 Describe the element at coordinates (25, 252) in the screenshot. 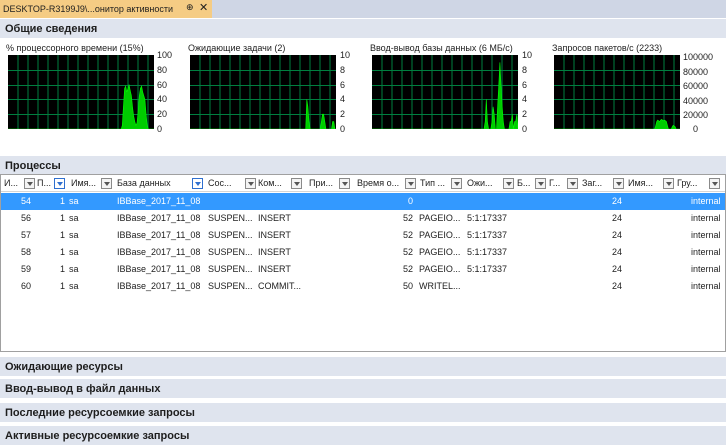

I see `cell--0: 58` at that location.